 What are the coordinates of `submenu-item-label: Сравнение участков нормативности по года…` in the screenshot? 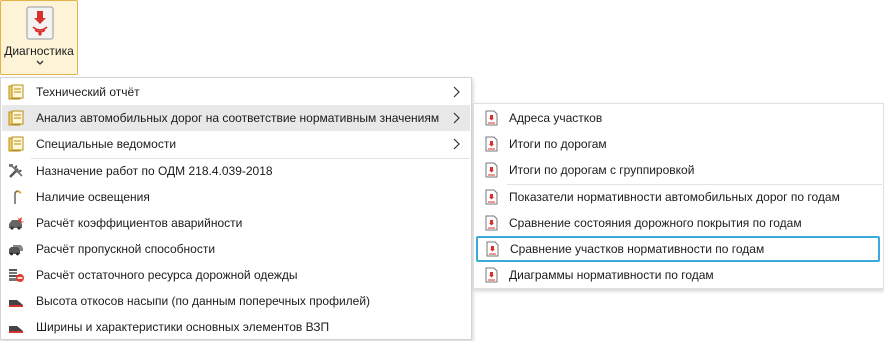 It's located at (637, 249).